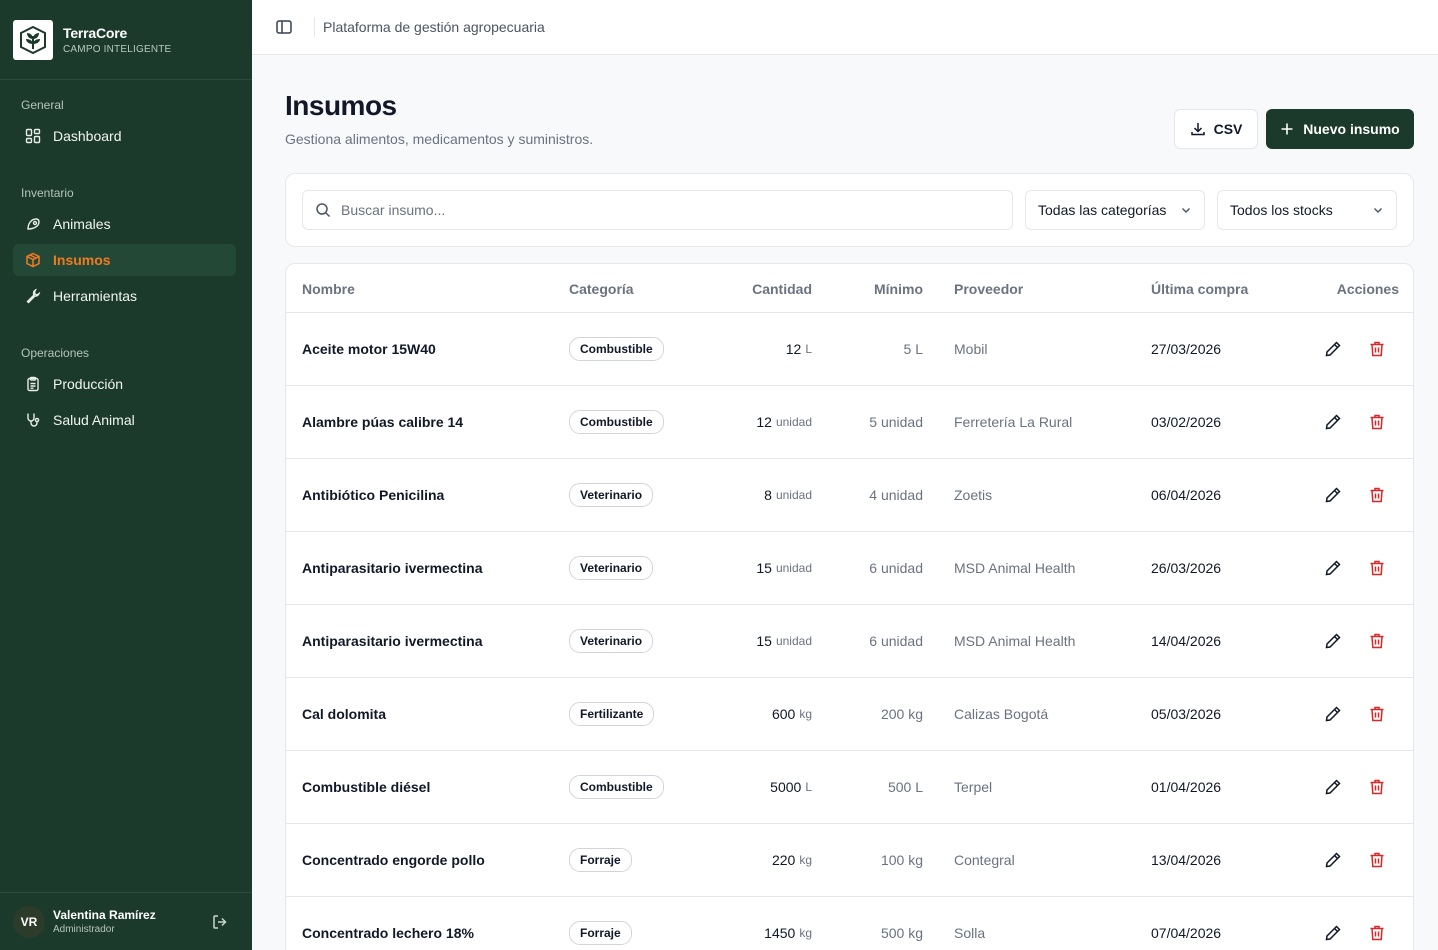 The width and height of the screenshot is (1438, 950). What do you see at coordinates (973, 495) in the screenshot?
I see `provider-name: Zoetis` at bounding box center [973, 495].